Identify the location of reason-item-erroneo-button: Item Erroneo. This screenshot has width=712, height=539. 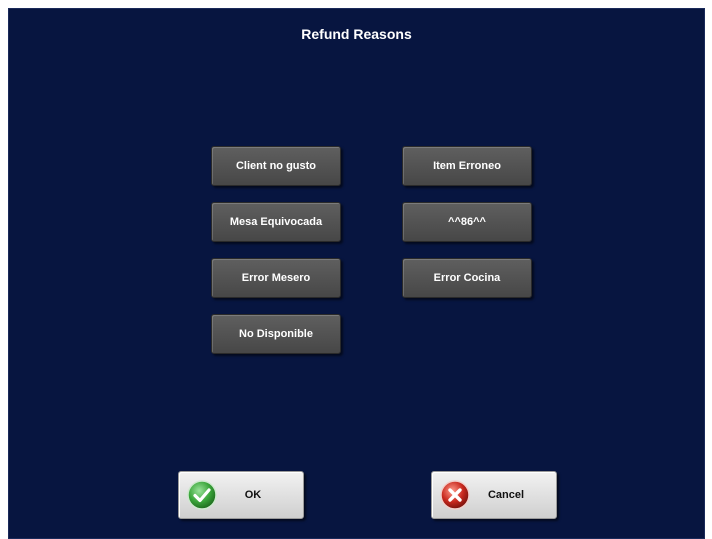
(467, 166).